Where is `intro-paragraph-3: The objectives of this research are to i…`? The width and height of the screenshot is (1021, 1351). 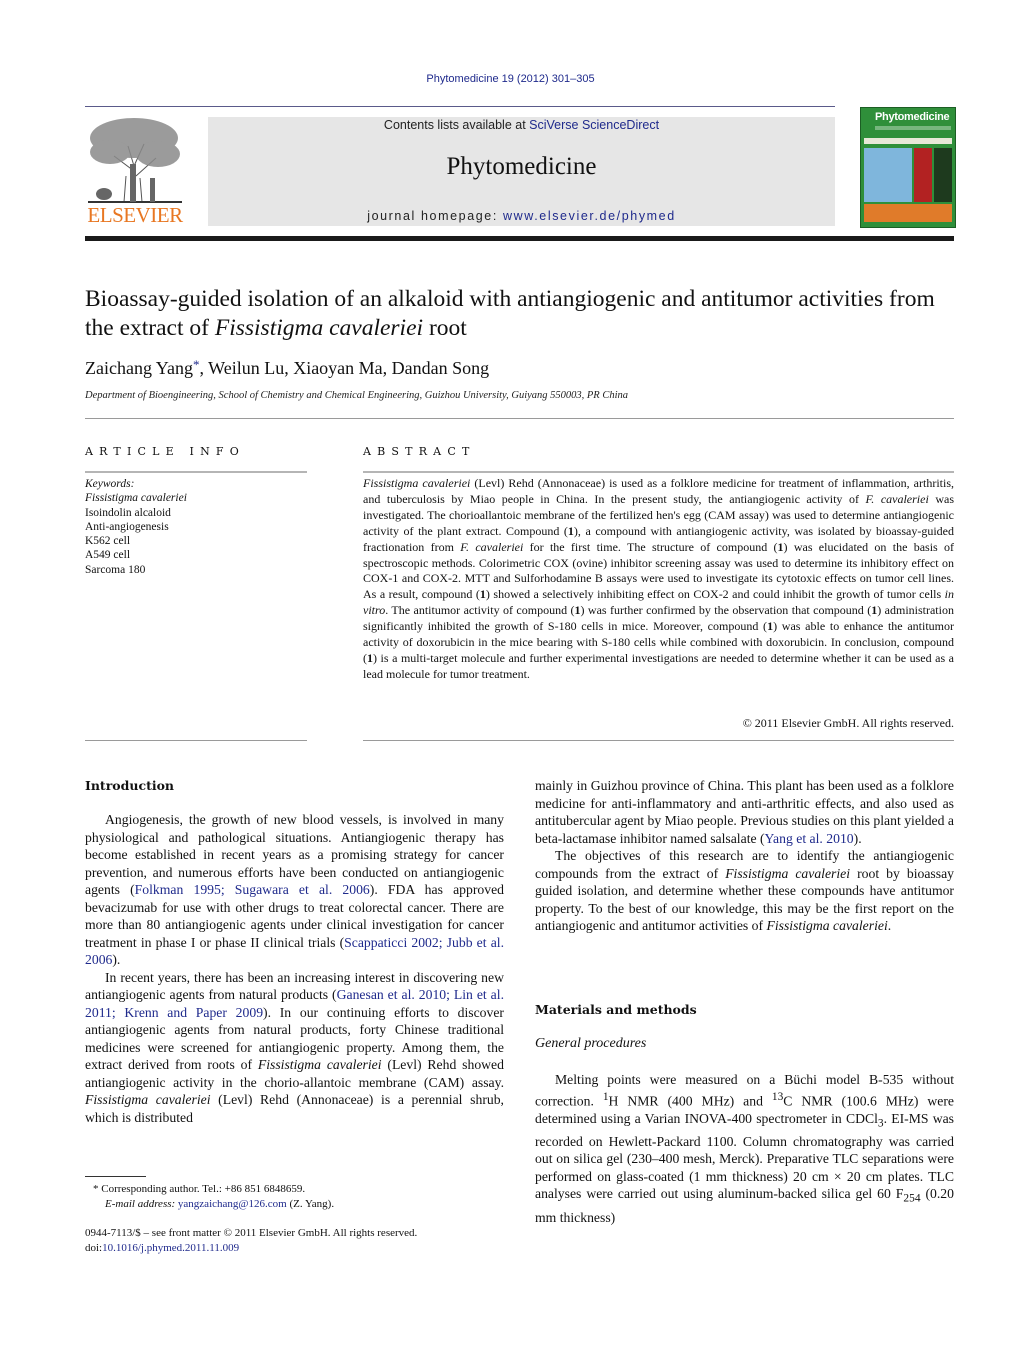 intro-paragraph-3: The objectives of this research are to i… is located at coordinates (744, 891).